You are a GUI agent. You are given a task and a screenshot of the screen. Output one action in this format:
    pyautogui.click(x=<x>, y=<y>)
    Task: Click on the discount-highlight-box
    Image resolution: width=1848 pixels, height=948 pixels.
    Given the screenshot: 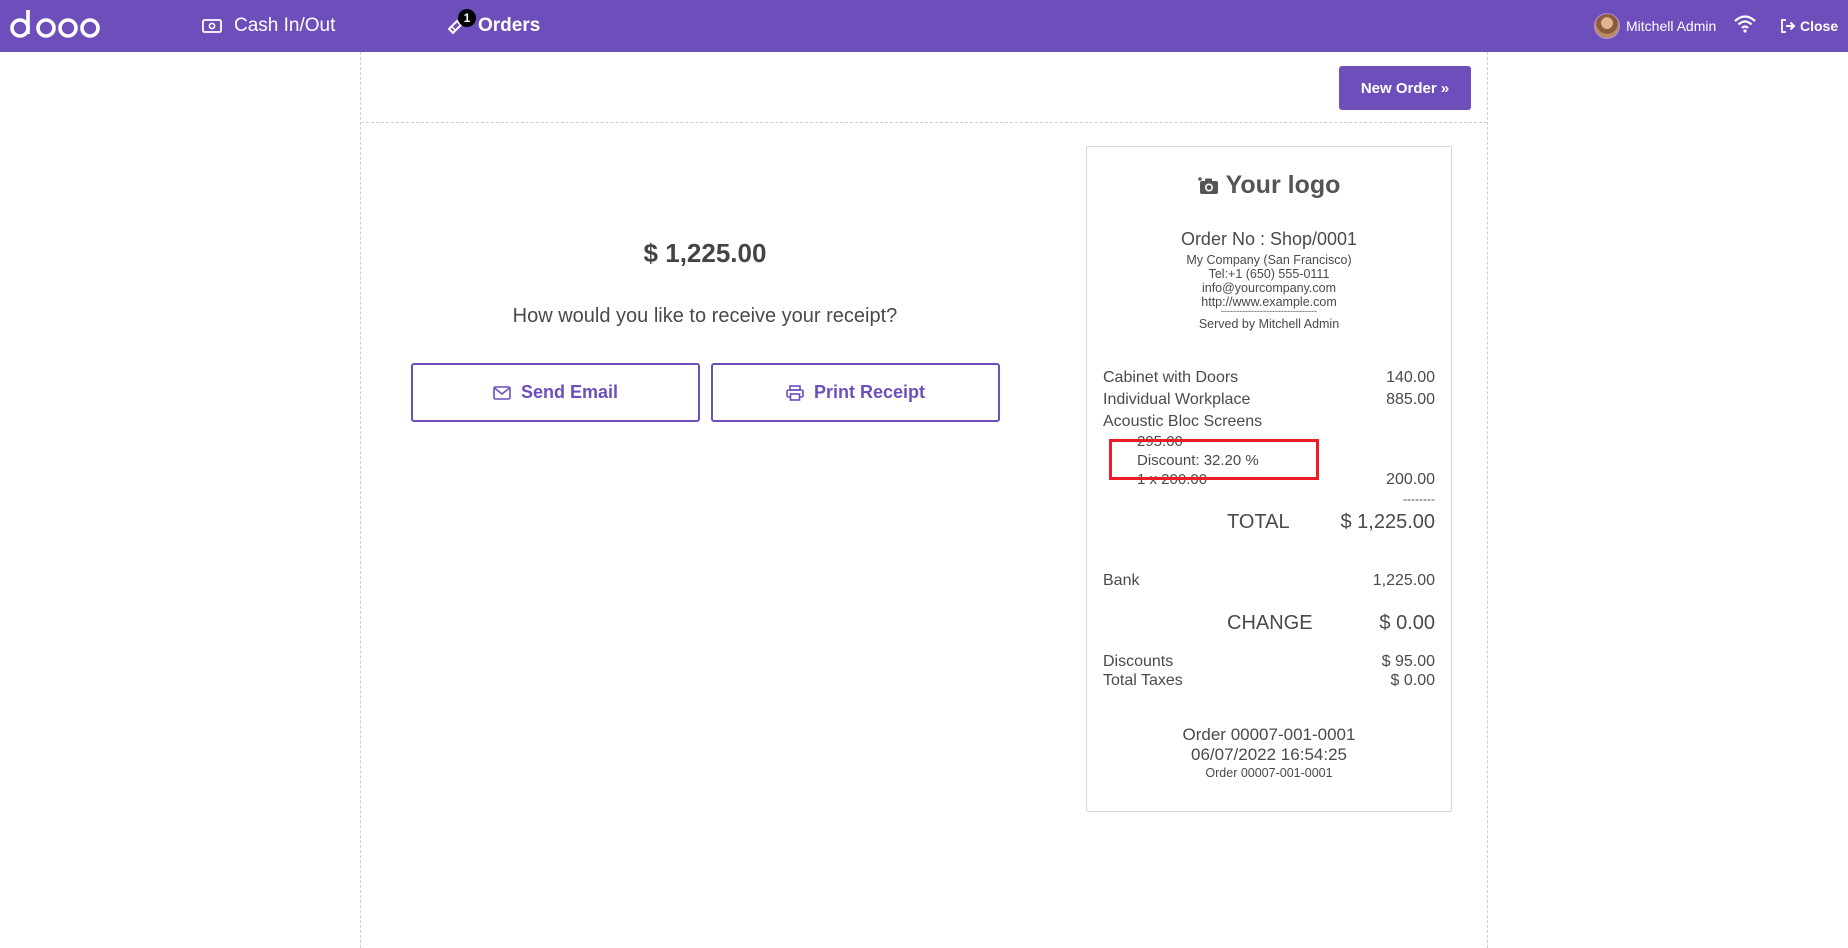 What is the action you would take?
    pyautogui.click(x=1214, y=459)
    